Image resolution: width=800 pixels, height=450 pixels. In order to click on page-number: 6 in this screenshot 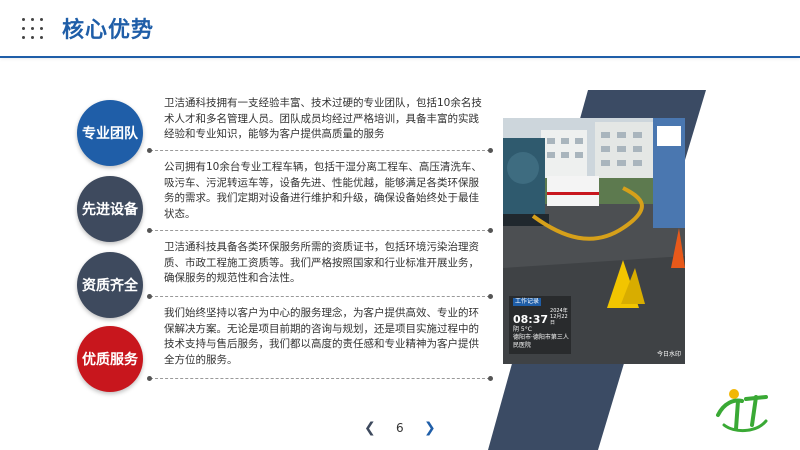, I will do `click(400, 428)`.